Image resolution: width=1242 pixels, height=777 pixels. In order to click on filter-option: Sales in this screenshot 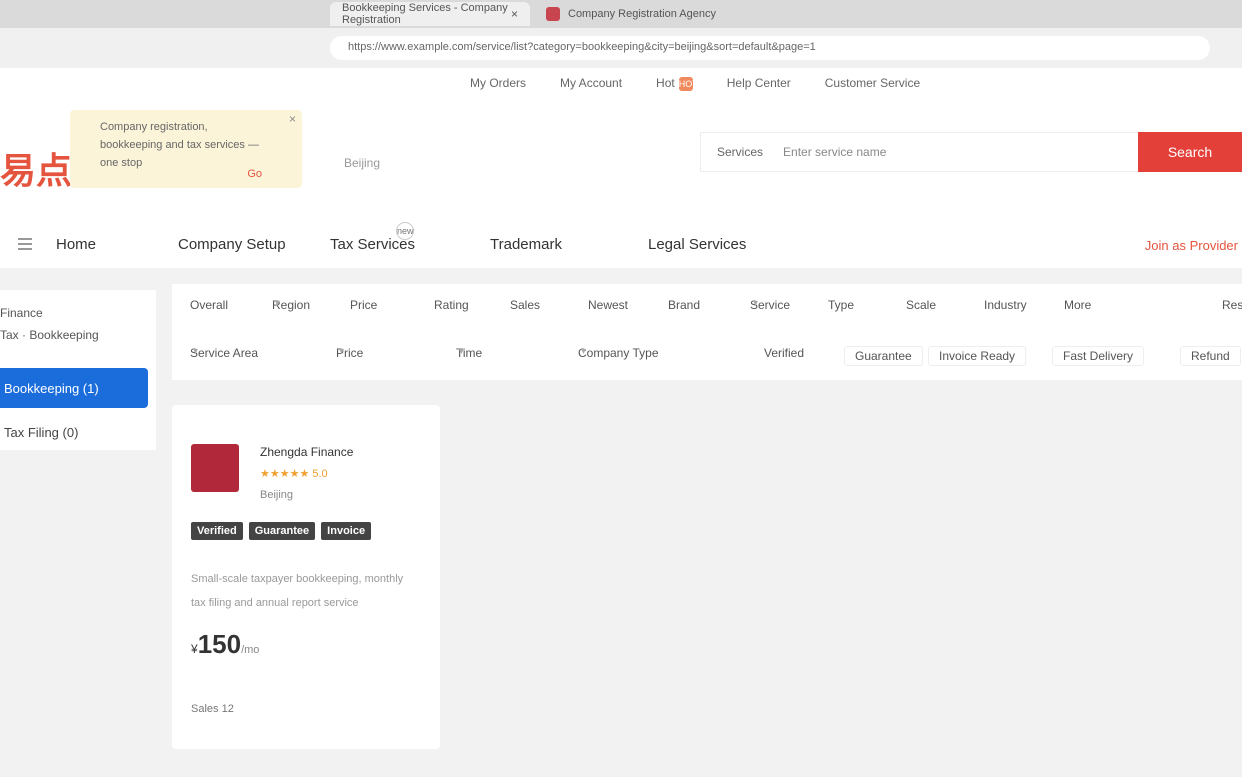, I will do `click(525, 305)`.